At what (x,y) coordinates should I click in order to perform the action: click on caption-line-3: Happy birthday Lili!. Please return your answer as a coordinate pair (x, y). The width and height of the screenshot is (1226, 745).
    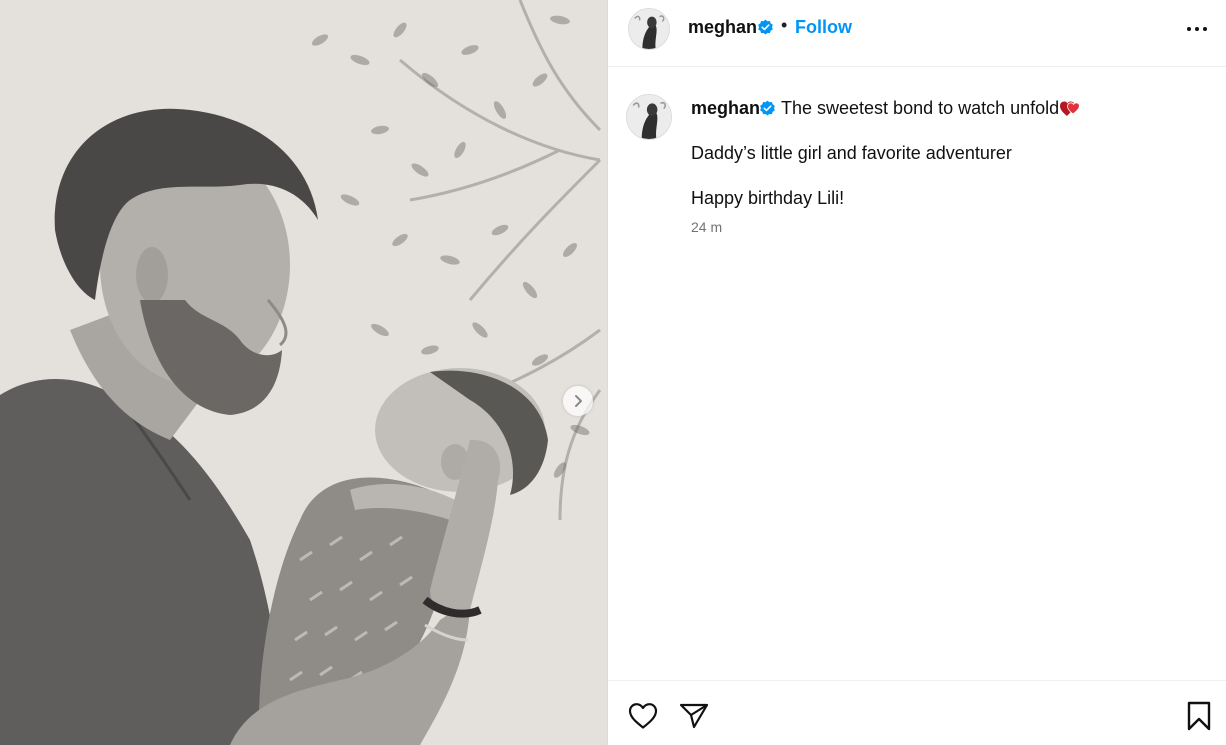
    Looking at the image, I should click on (768, 198).